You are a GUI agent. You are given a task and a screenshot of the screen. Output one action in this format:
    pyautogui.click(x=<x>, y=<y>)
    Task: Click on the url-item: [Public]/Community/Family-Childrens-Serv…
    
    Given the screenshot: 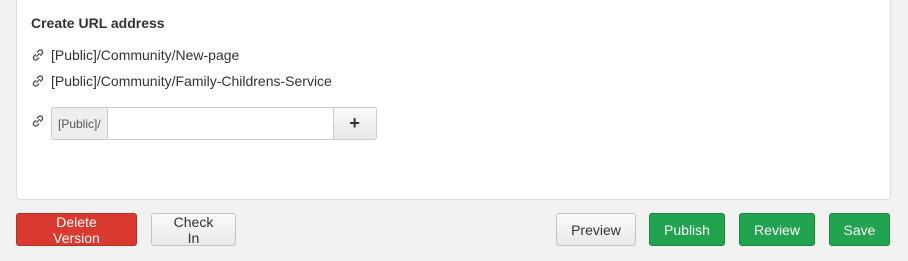 What is the action you would take?
    pyautogui.click(x=181, y=81)
    